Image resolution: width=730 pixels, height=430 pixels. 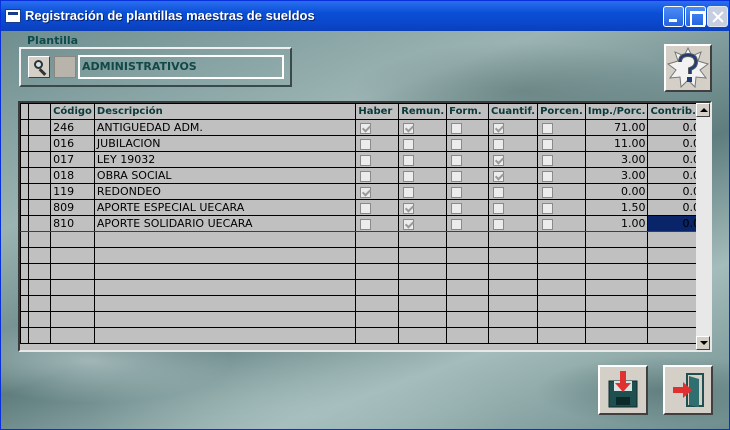 I want to click on table-row: 809 APORTE ESPECIAL UECARA 1.50 0.00, so click(x=365, y=207).